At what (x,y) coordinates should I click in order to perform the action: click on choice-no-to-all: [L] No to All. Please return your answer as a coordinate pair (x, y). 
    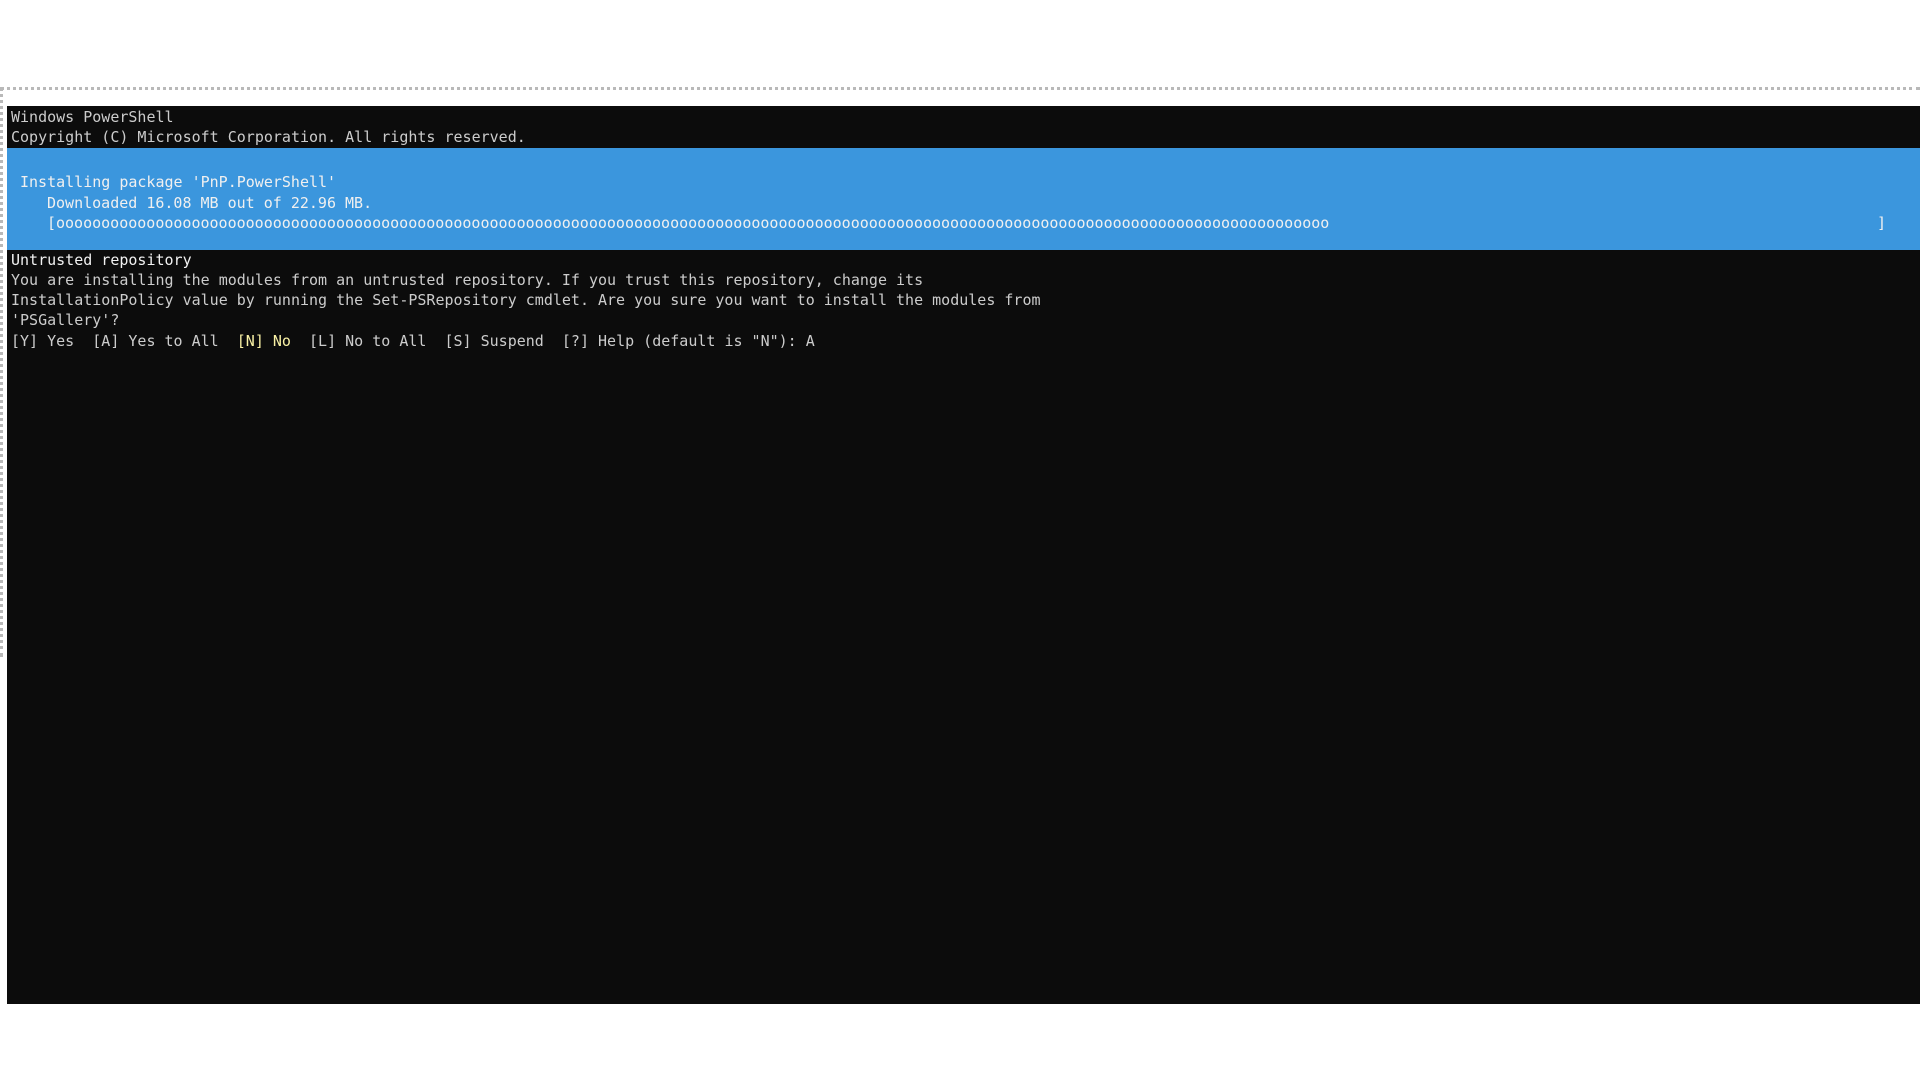
    Looking at the image, I should click on (367, 341).